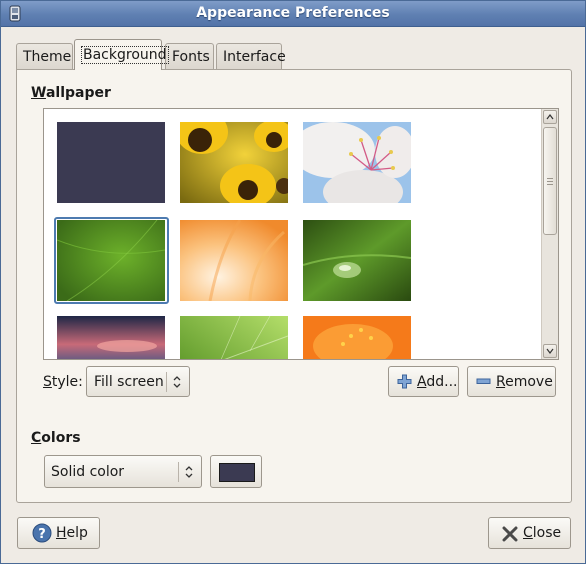  I want to click on style-combo-value: Fill screen, so click(129, 382).